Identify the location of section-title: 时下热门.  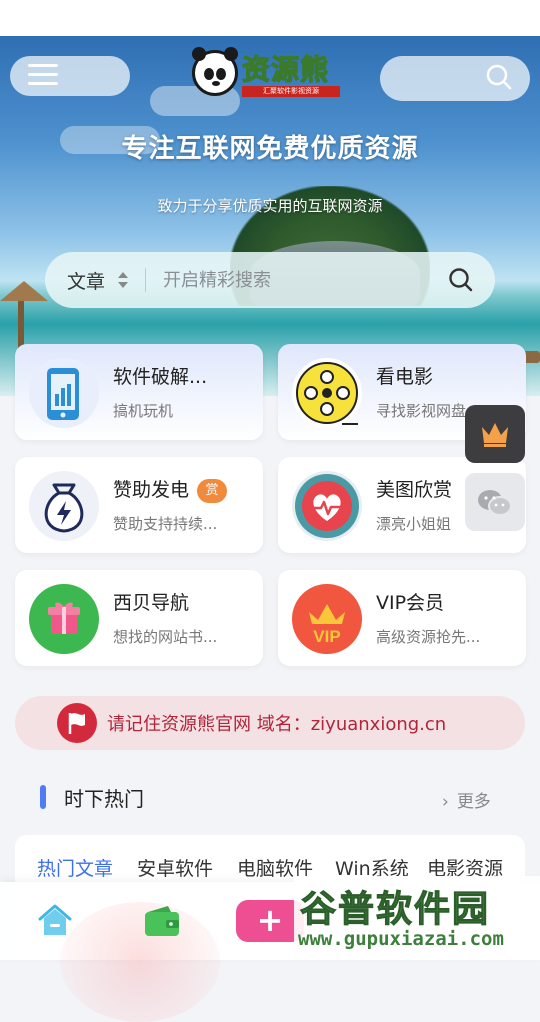
(104, 799).